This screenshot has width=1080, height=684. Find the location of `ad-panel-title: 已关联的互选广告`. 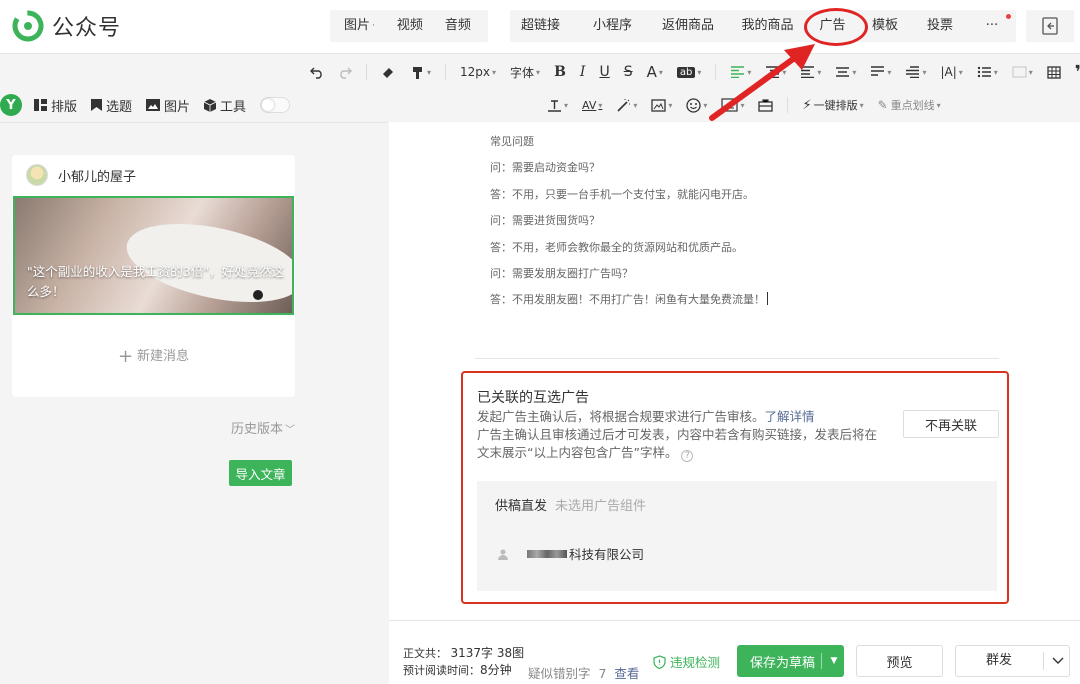

ad-panel-title: 已关联的互选广告 is located at coordinates (533, 398).